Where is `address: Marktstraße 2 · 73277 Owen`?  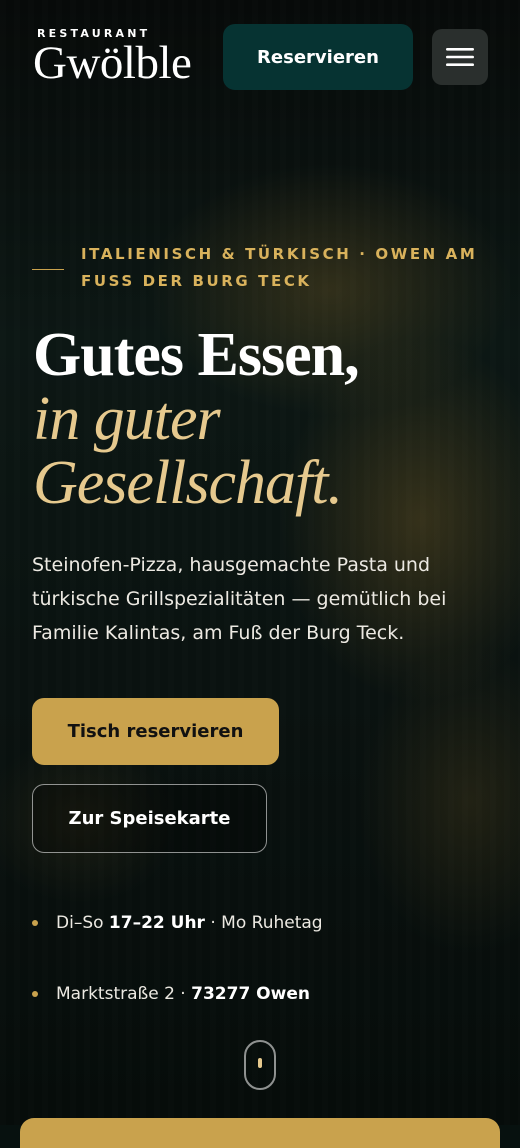
address: Marktstraße 2 · 73277 Owen is located at coordinates (171, 994).